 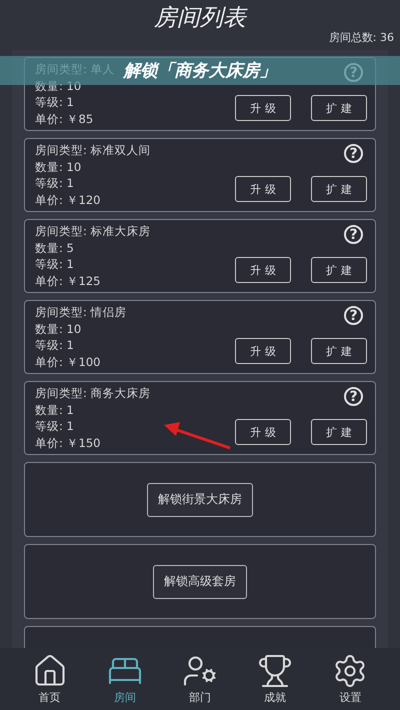 What do you see at coordinates (275, 671) in the screenshot?
I see `trophy-icon` at bounding box center [275, 671].